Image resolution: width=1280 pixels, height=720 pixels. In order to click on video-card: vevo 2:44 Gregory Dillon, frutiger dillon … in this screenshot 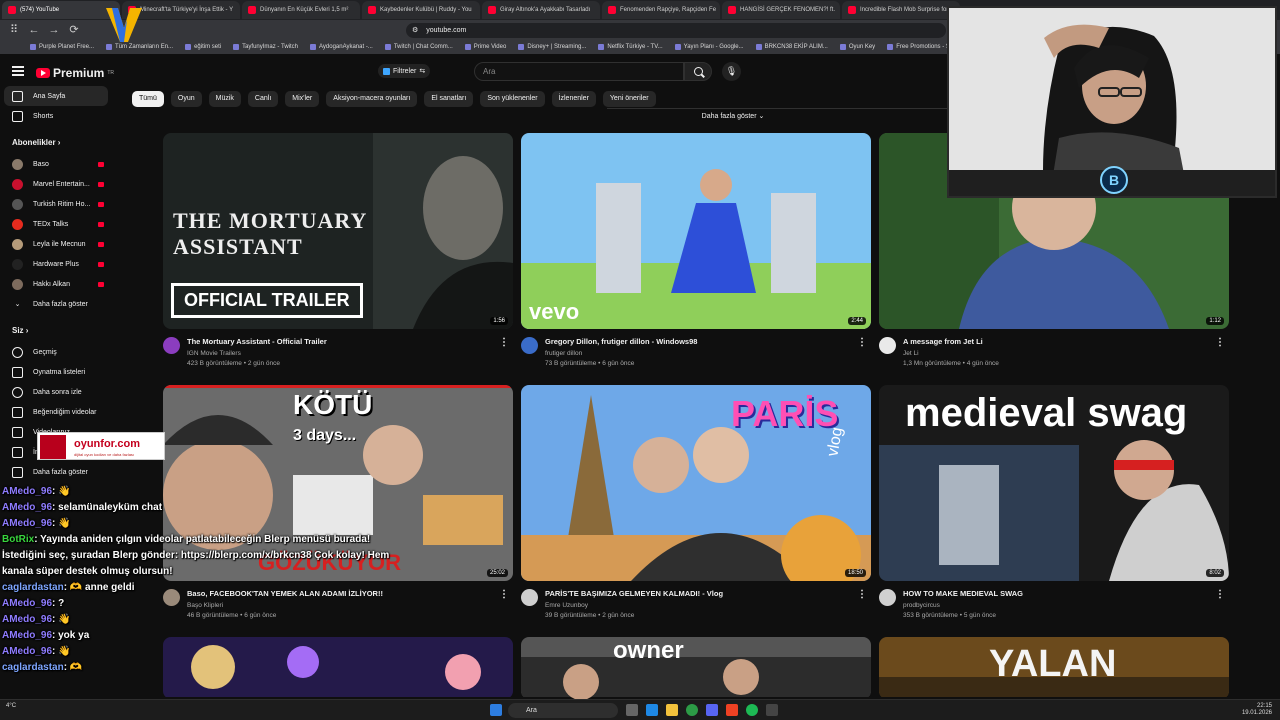, I will do `click(696, 256)`.